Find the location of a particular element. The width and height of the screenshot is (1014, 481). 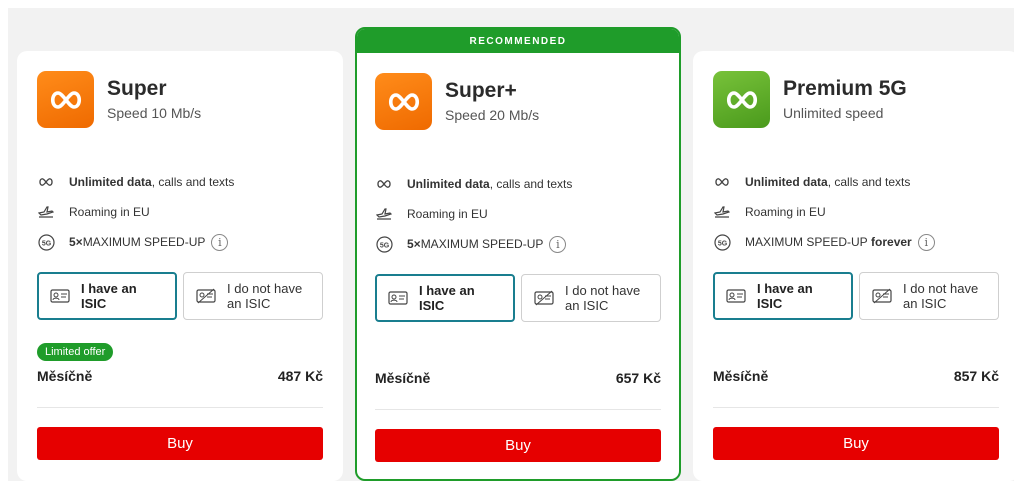

price-value: 657 Kč is located at coordinates (638, 378).